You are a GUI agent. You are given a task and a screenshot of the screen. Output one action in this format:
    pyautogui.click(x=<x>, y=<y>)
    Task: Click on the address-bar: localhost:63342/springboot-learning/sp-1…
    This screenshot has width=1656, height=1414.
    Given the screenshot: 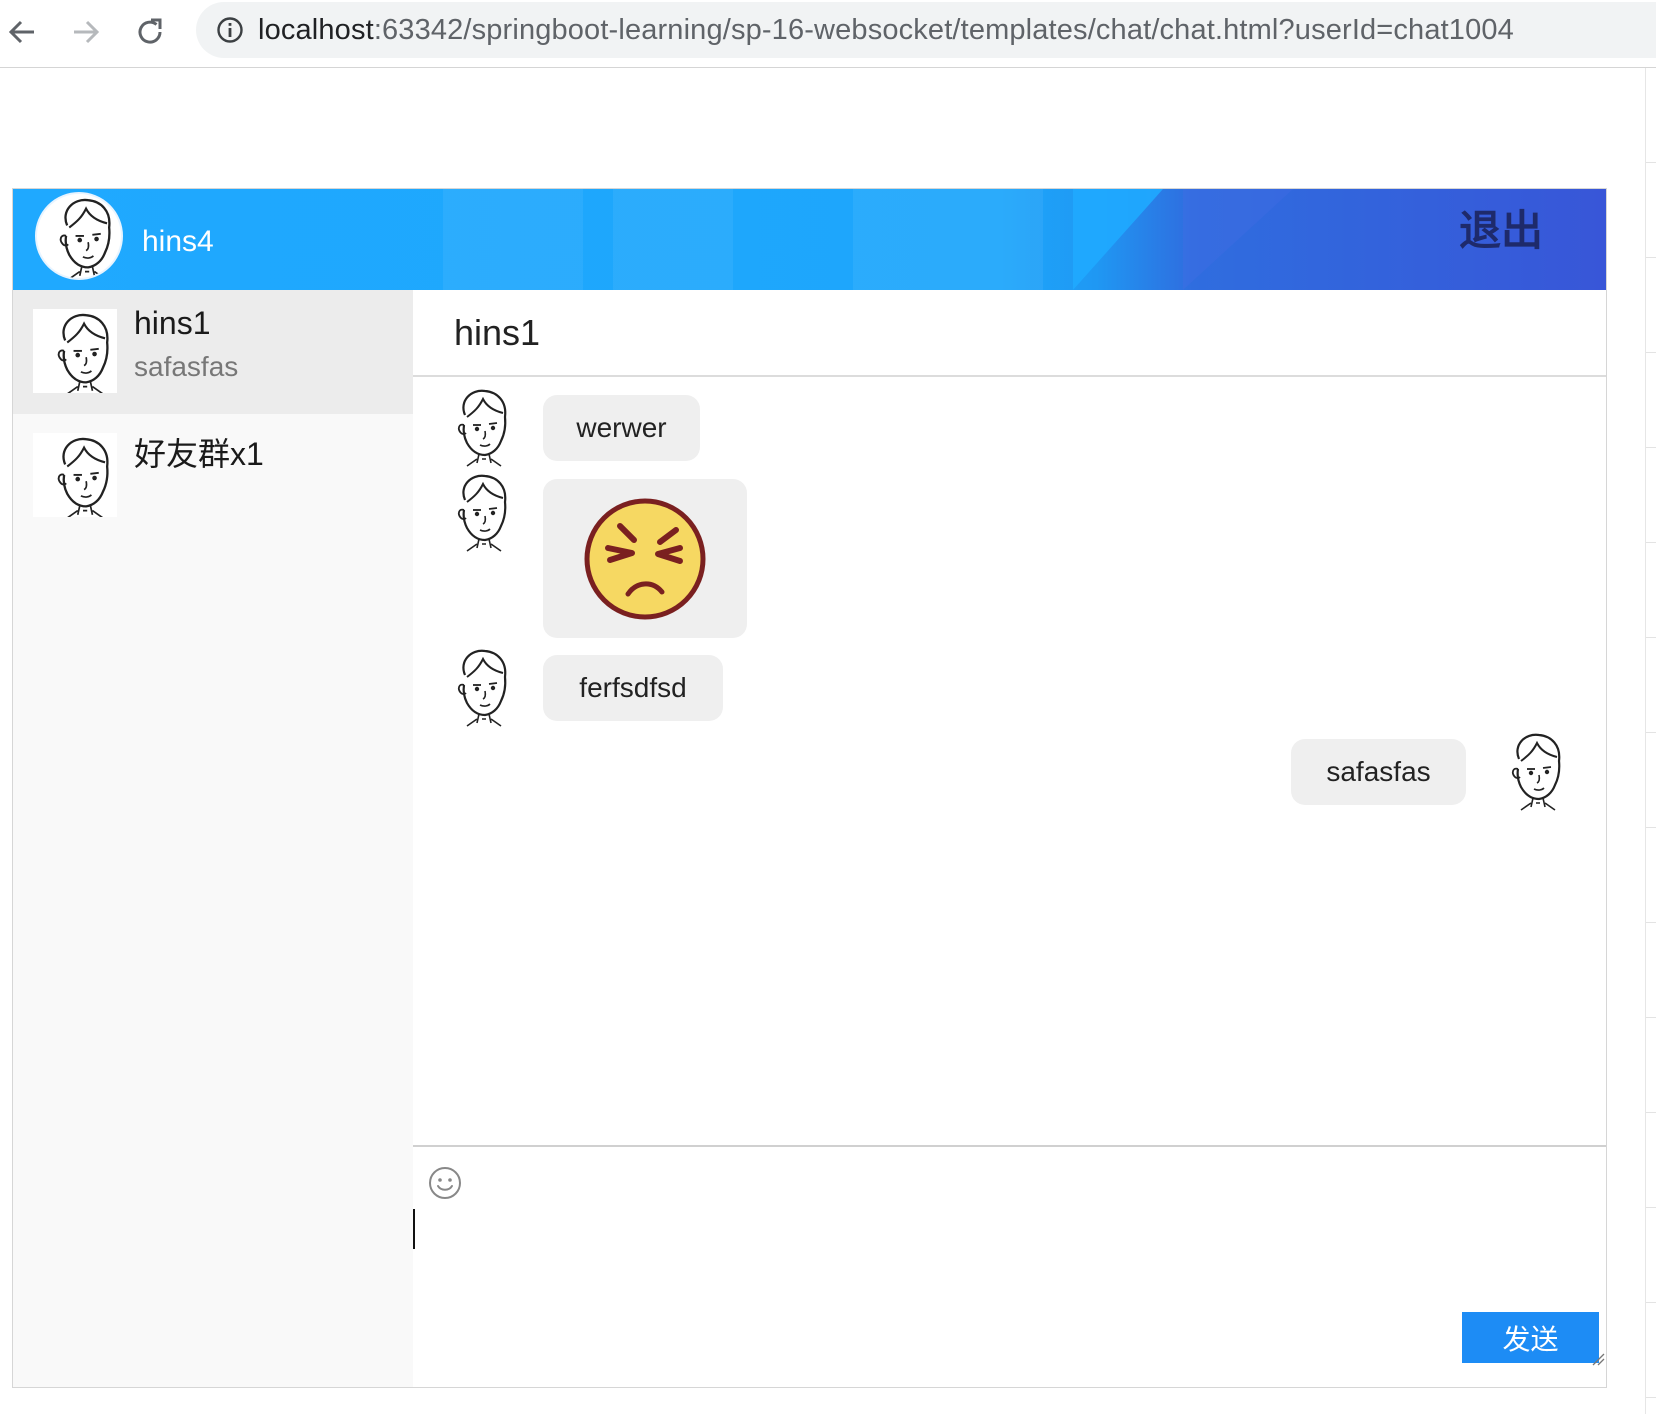 What is the action you would take?
    pyautogui.click(x=926, y=30)
    